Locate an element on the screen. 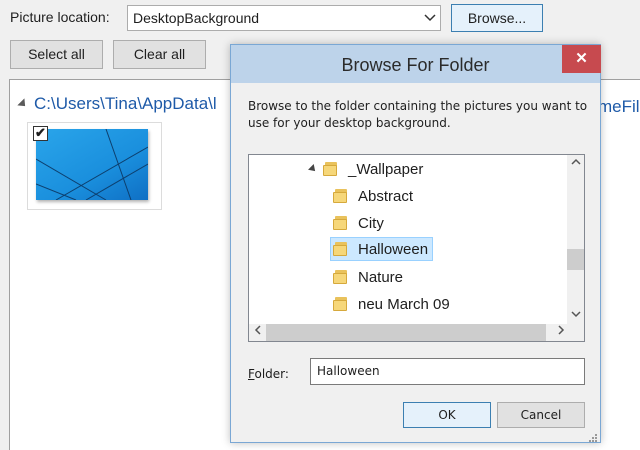 Image resolution: width=640 pixels, height=450 pixels. select-all-button: Select all is located at coordinates (56, 54).